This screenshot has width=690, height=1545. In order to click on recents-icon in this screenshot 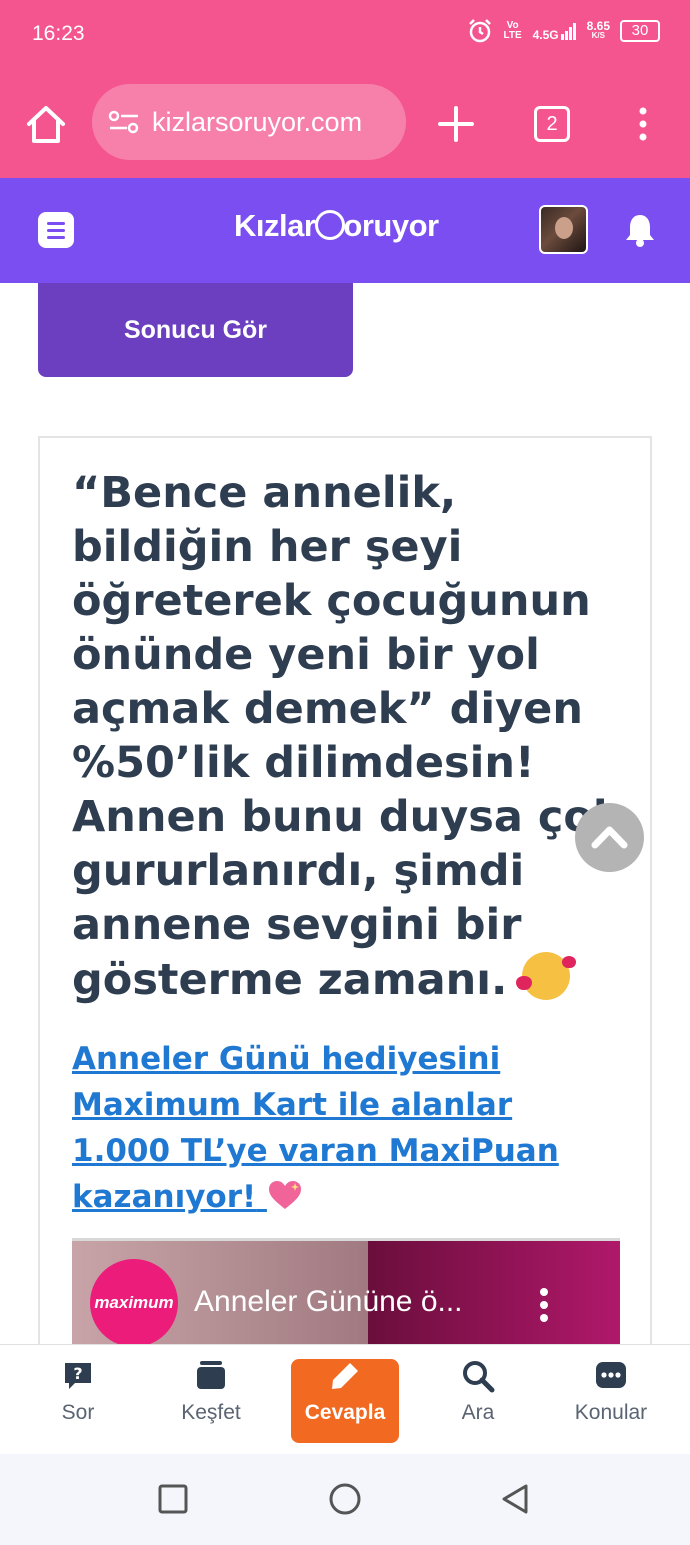, I will do `click(173, 1499)`.